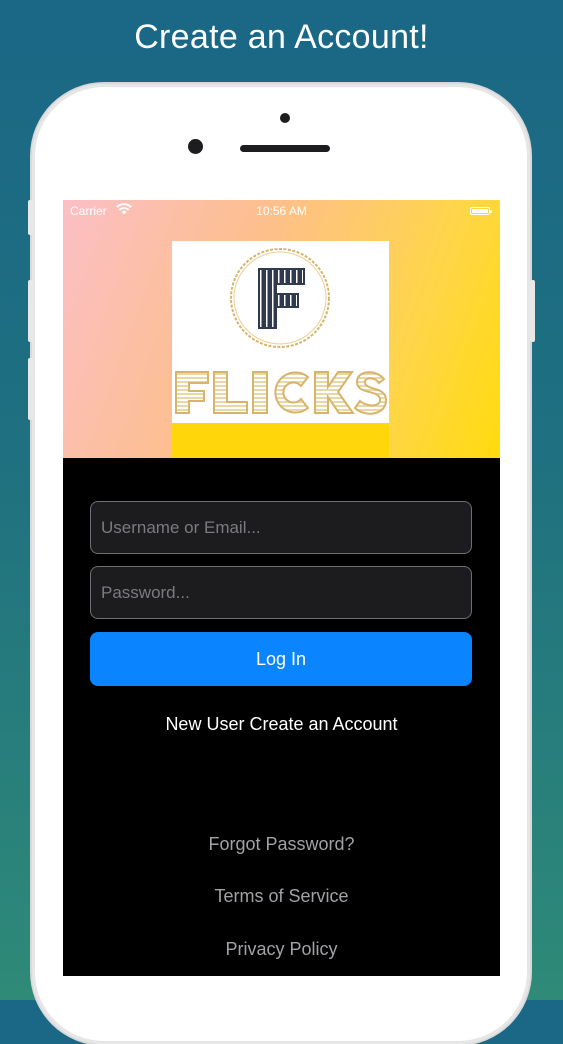  Describe the element at coordinates (30, 389) in the screenshot. I see `phone-volume-down-button` at that location.